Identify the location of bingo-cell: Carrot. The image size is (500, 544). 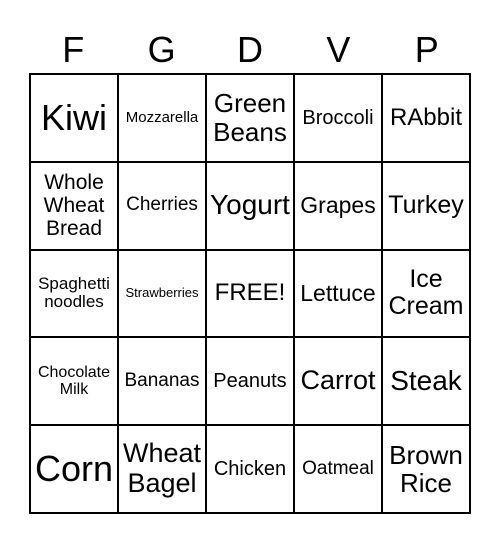
(338, 381).